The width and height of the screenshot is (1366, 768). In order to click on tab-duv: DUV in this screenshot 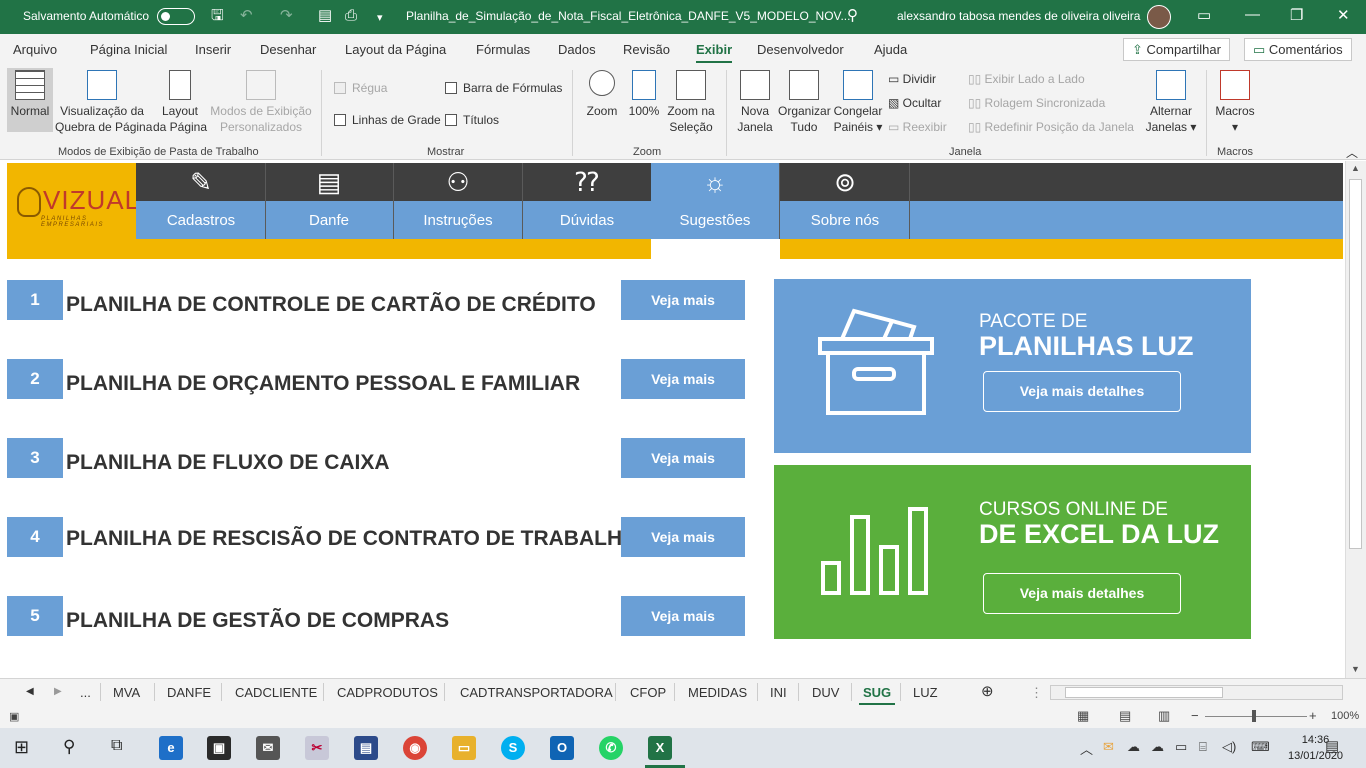, I will do `click(825, 692)`.